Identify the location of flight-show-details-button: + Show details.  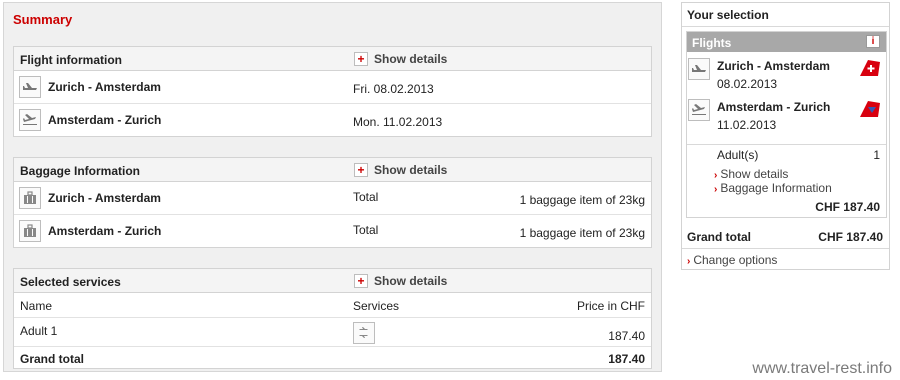
(400, 59).